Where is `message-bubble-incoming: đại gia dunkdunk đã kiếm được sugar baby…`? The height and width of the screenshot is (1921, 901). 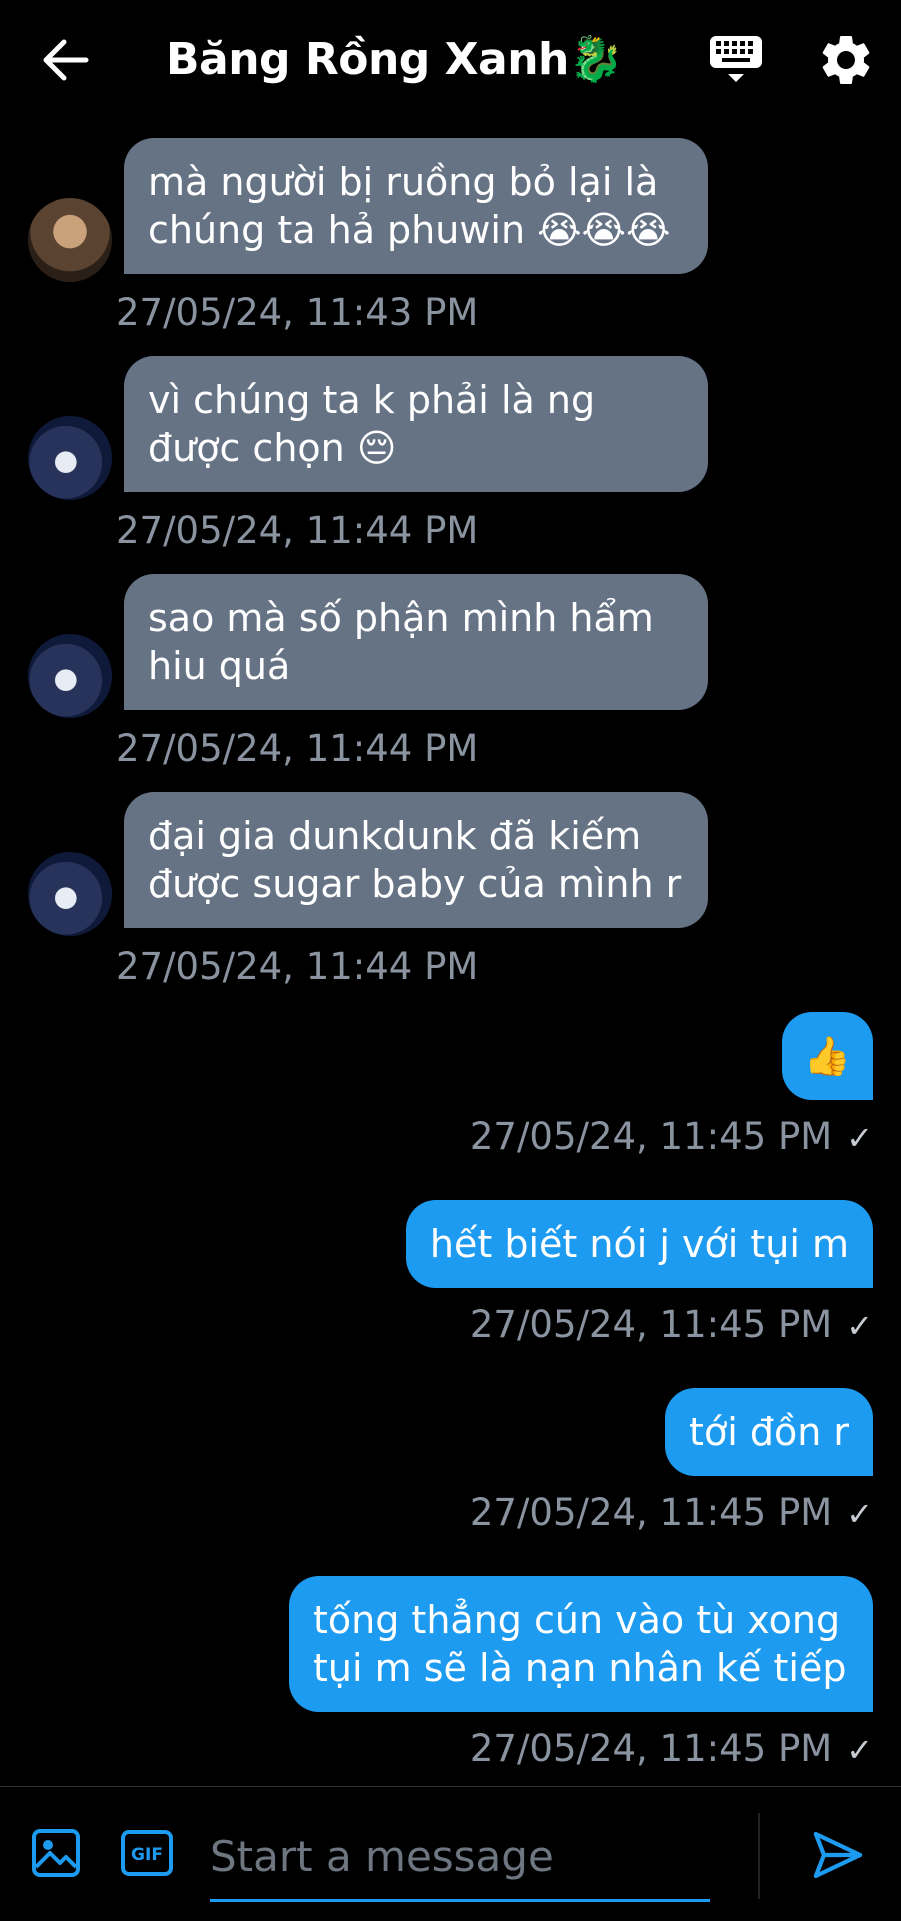
message-bubble-incoming: đại gia dunkdunk đã kiếm được sugar baby… is located at coordinates (416, 860).